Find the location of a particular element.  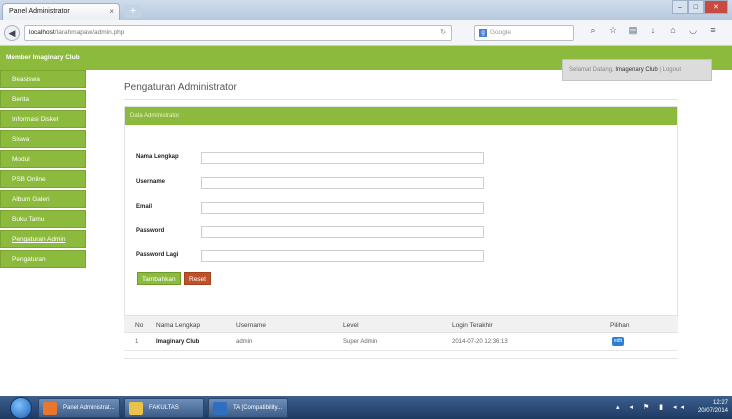

cell-no: 1 is located at coordinates (137, 342).